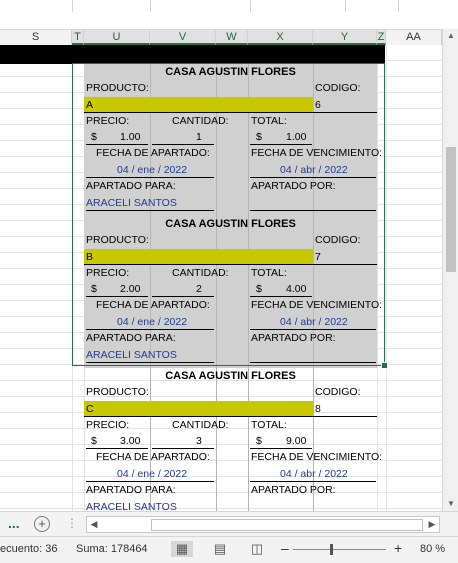 This screenshot has height=563, width=458. What do you see at coordinates (153, 457) in the screenshot?
I see `fecha-apartado-label: FECHA DE APARTADO:` at bounding box center [153, 457].